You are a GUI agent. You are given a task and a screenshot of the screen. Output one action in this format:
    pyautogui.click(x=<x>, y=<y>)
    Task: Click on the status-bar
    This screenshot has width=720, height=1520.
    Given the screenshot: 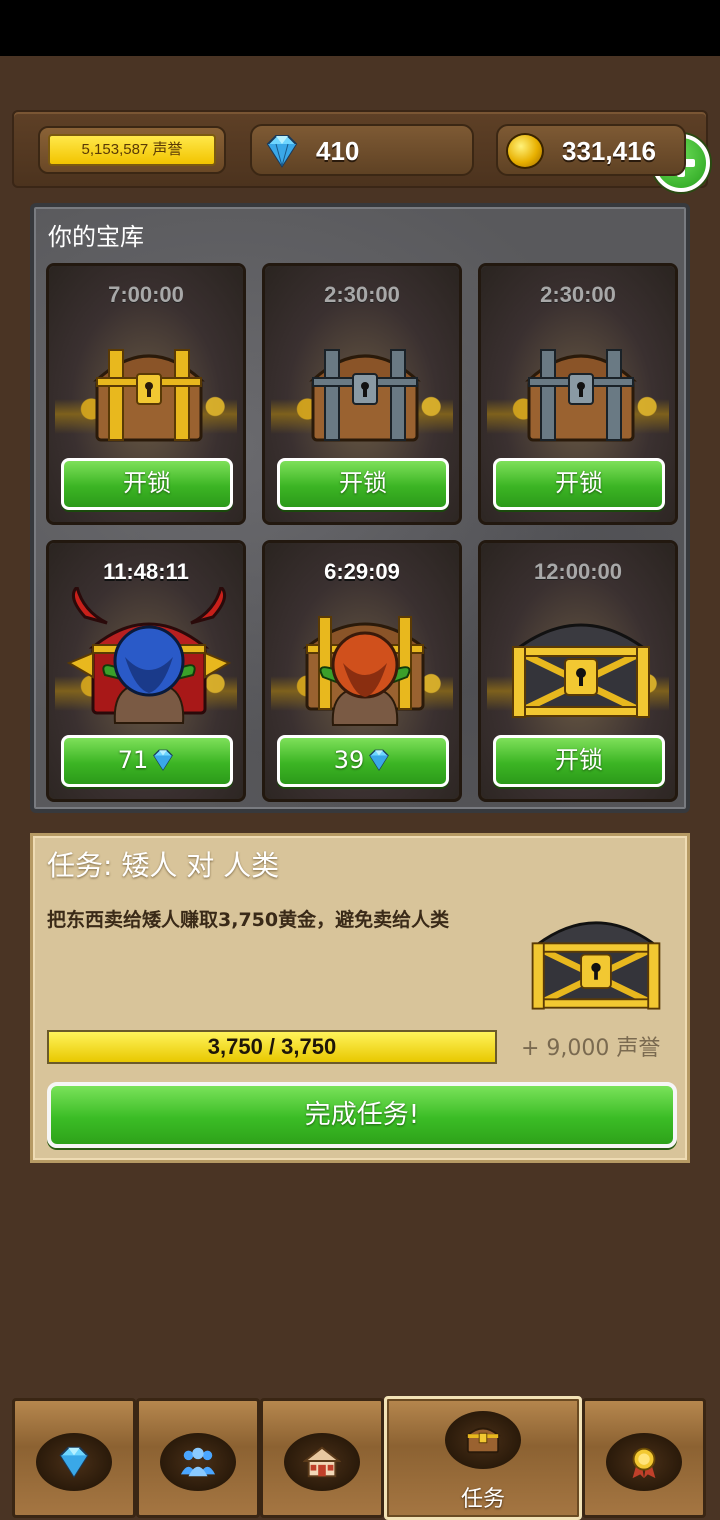 What is the action you would take?
    pyautogui.click(x=360, y=28)
    